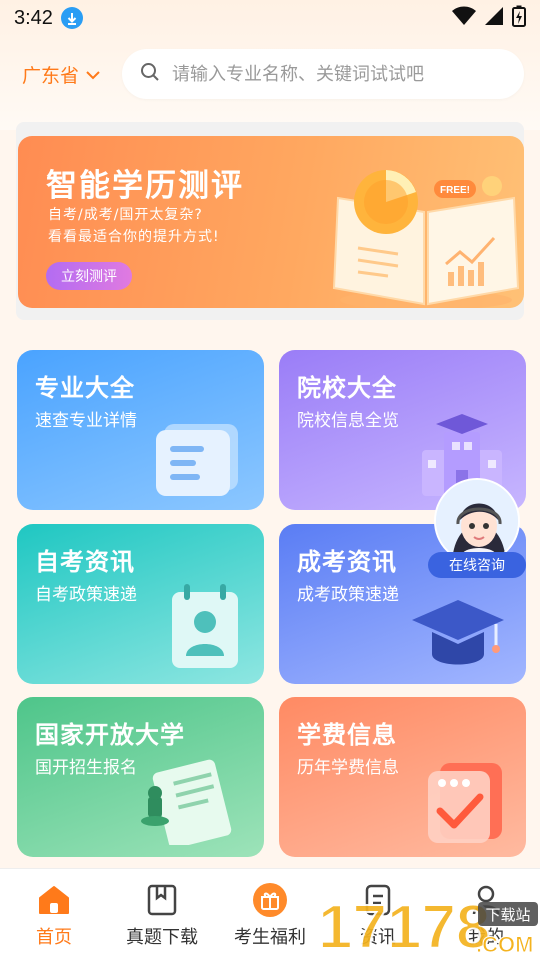  Describe the element at coordinates (140, 604) in the screenshot. I see `card-self-exam-news: 自考资讯 自考政策速递` at that location.